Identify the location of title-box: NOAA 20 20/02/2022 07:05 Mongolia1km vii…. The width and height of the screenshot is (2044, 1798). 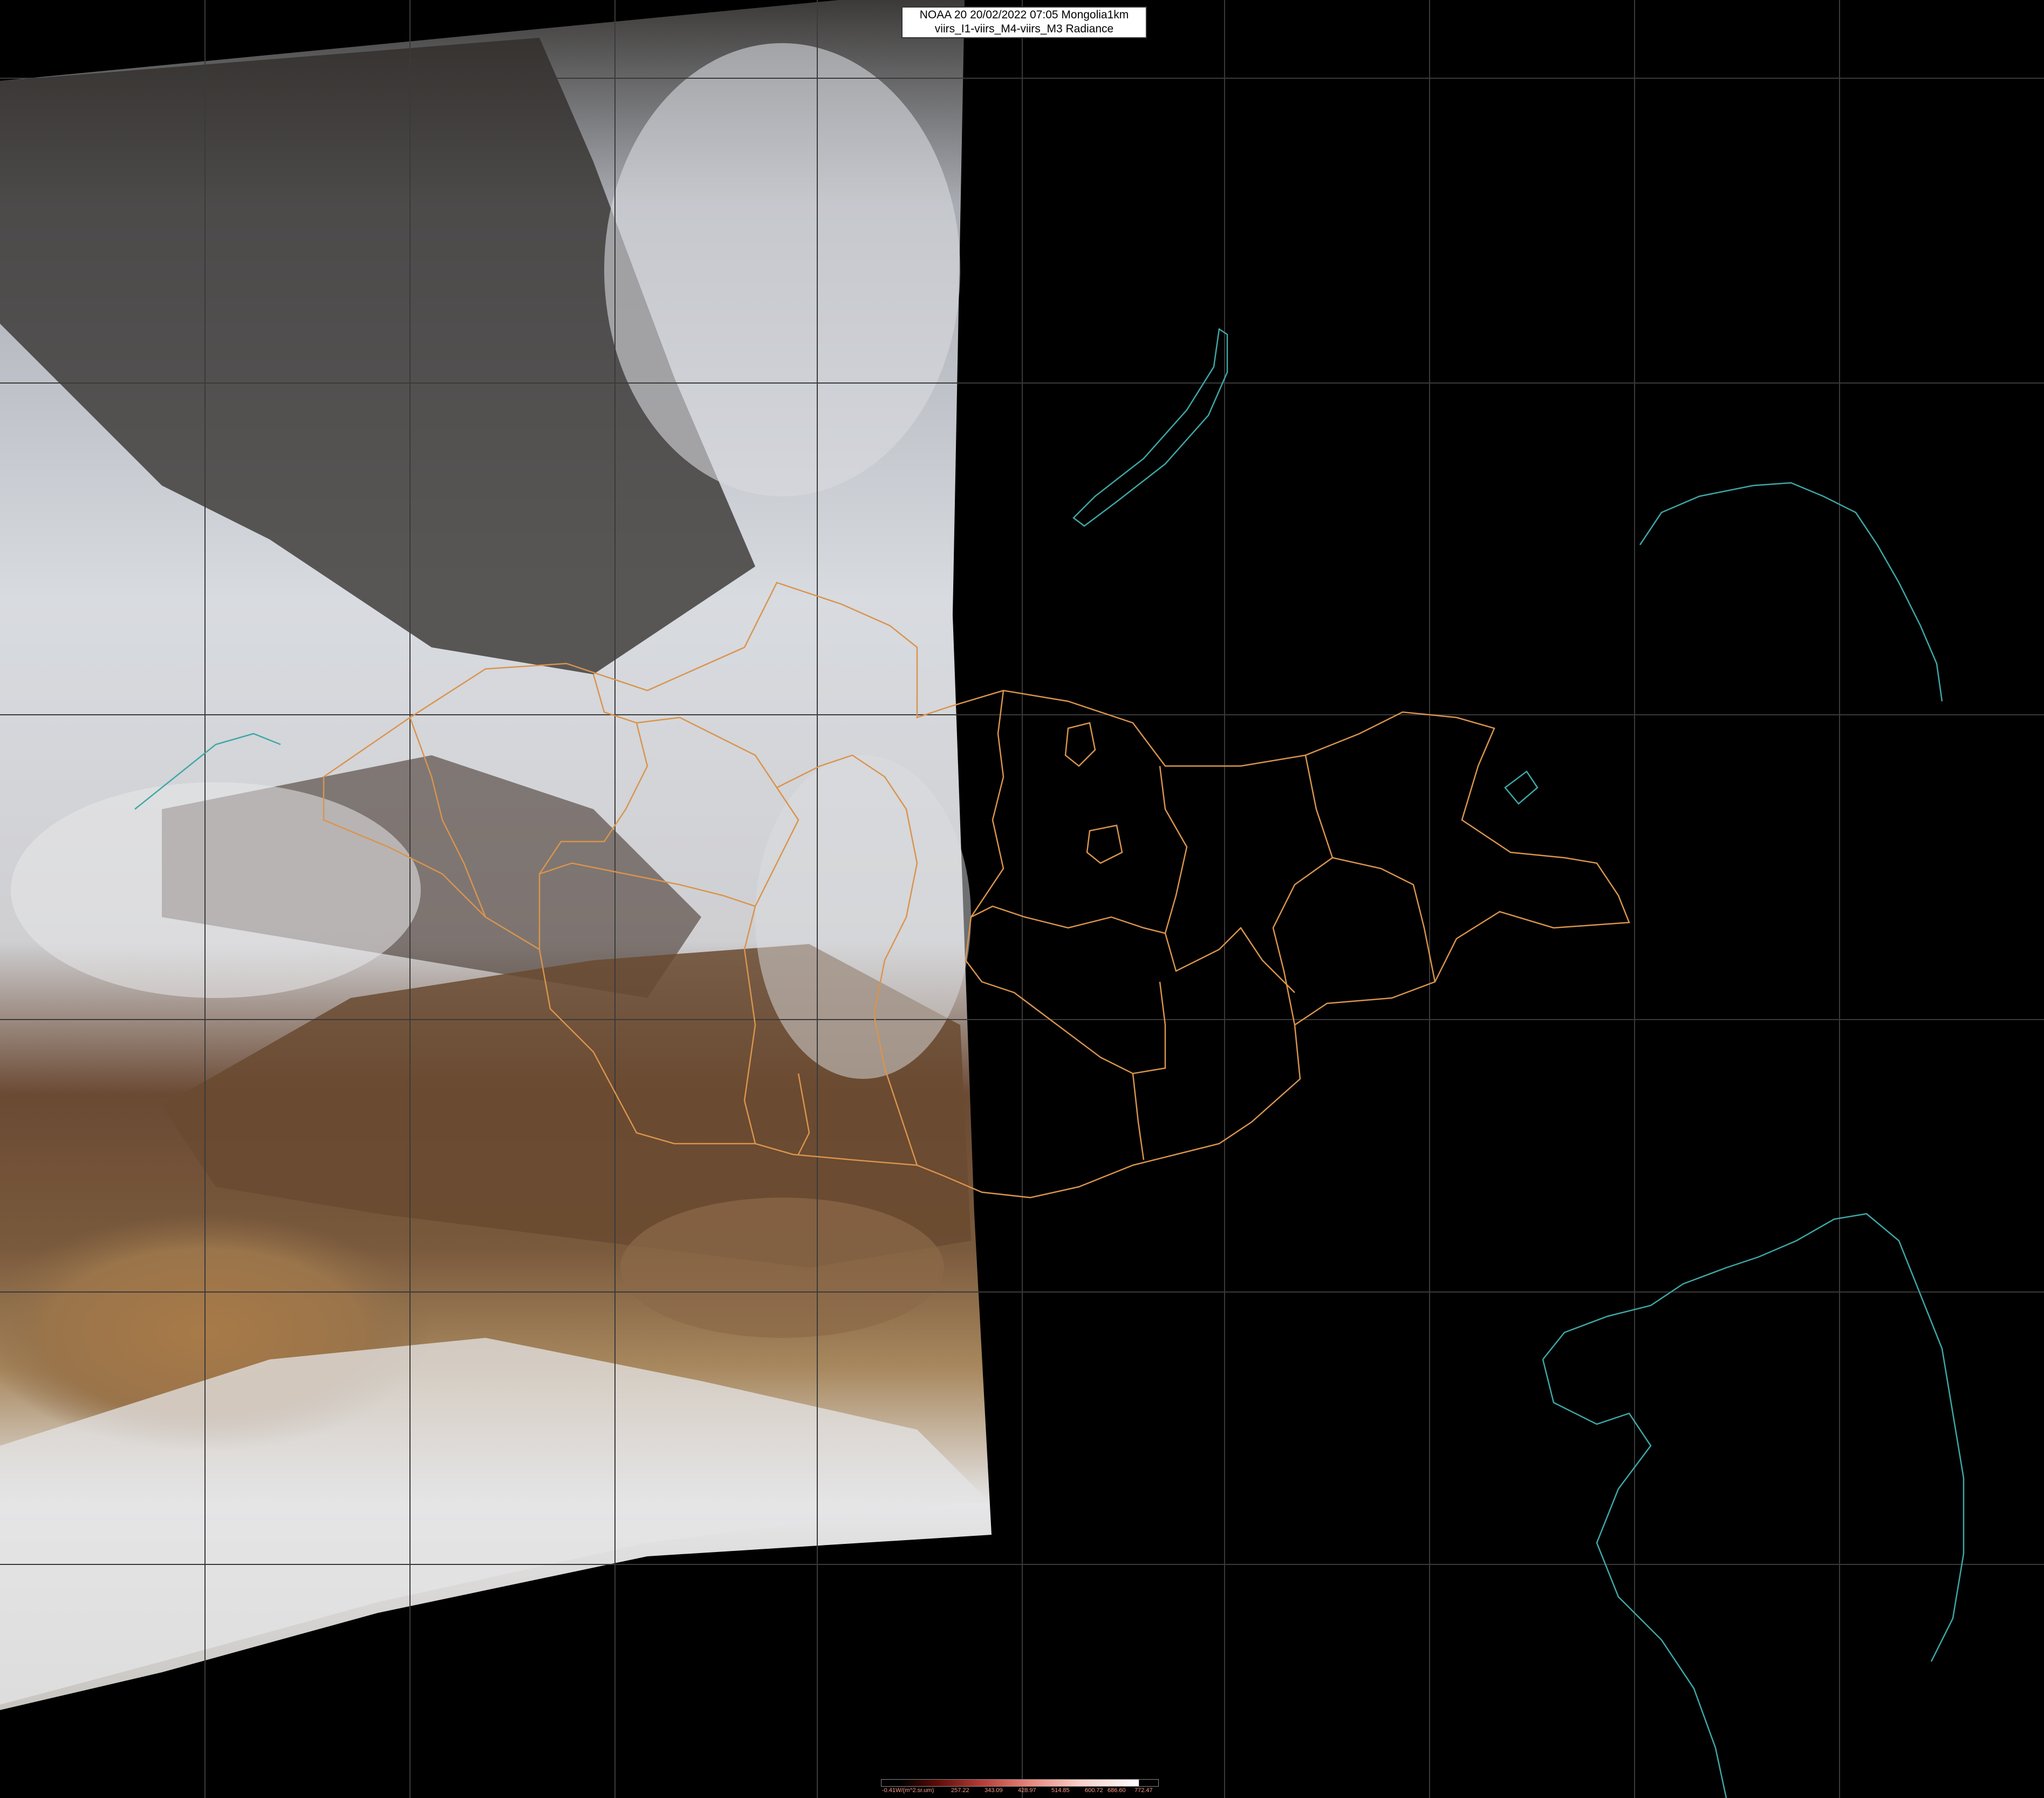
(1024, 22).